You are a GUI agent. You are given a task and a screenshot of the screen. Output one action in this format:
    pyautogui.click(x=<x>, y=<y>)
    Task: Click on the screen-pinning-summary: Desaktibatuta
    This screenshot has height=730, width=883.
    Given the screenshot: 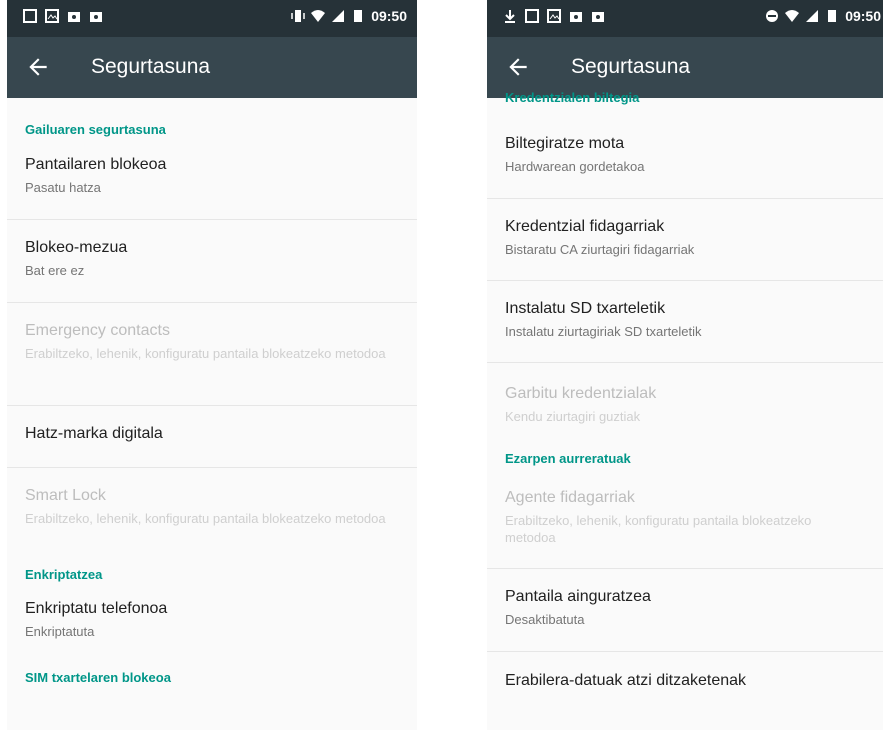 What is the action you would take?
    pyautogui.click(x=545, y=619)
    